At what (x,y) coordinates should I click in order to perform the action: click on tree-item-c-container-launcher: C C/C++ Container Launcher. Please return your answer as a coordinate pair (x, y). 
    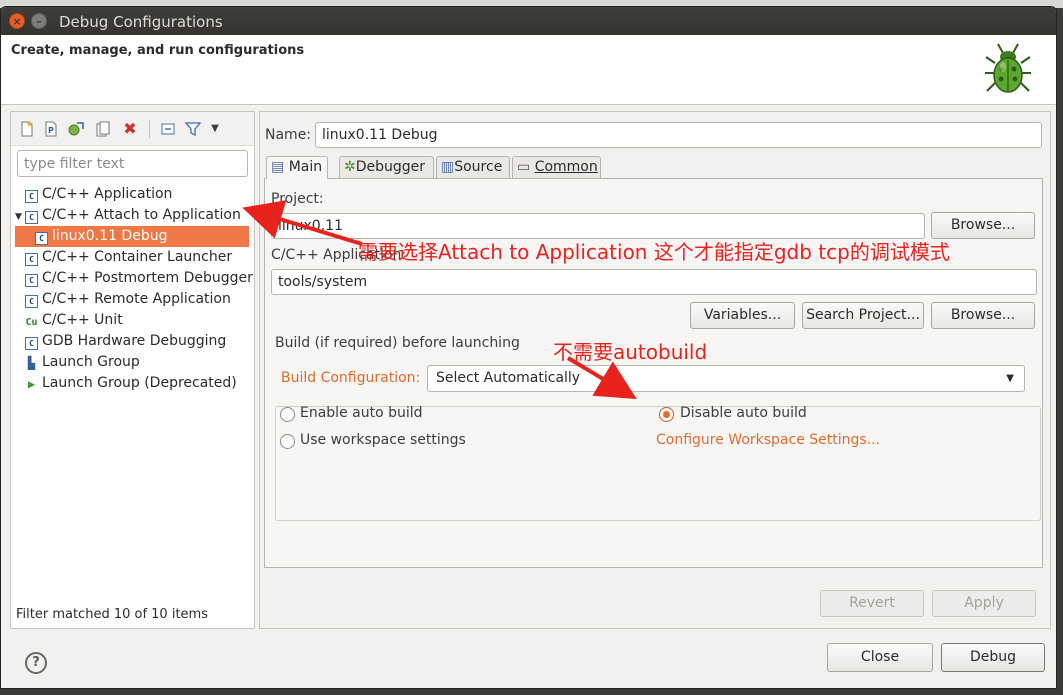
    Looking at the image, I should click on (132, 257).